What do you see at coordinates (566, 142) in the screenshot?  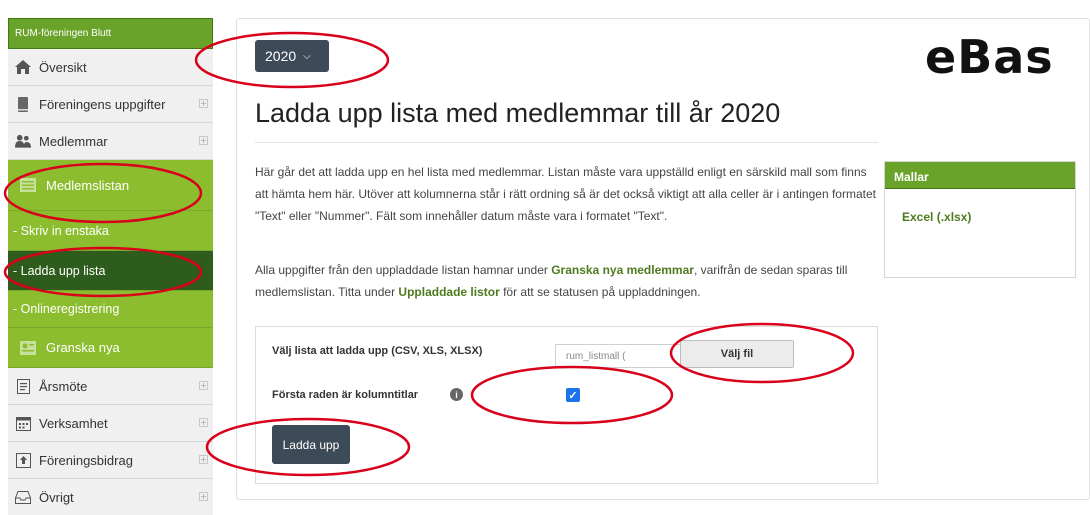 I see `divider` at bounding box center [566, 142].